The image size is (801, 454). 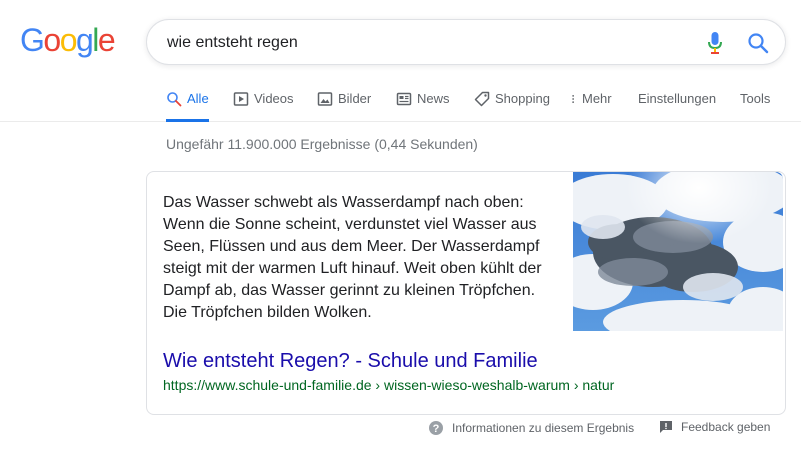 I want to click on search-input: wie entsteht regen, so click(x=232, y=43).